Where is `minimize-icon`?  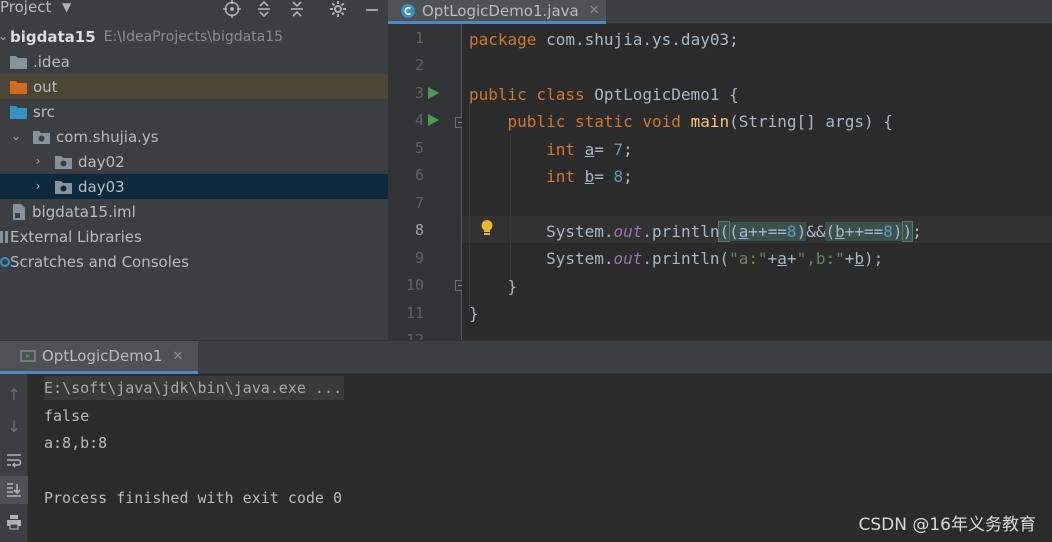
minimize-icon is located at coordinates (372, 9).